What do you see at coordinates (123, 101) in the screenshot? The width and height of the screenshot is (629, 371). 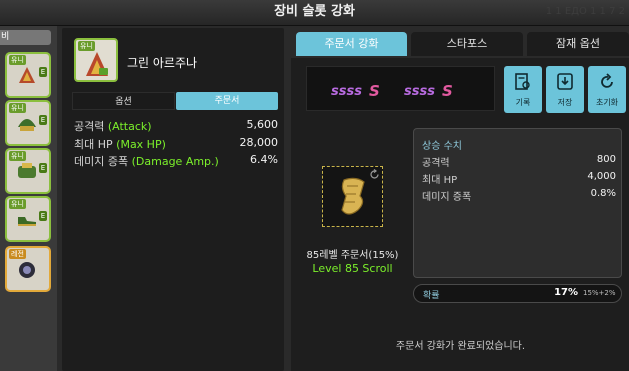 I see `option-button: 옵션` at bounding box center [123, 101].